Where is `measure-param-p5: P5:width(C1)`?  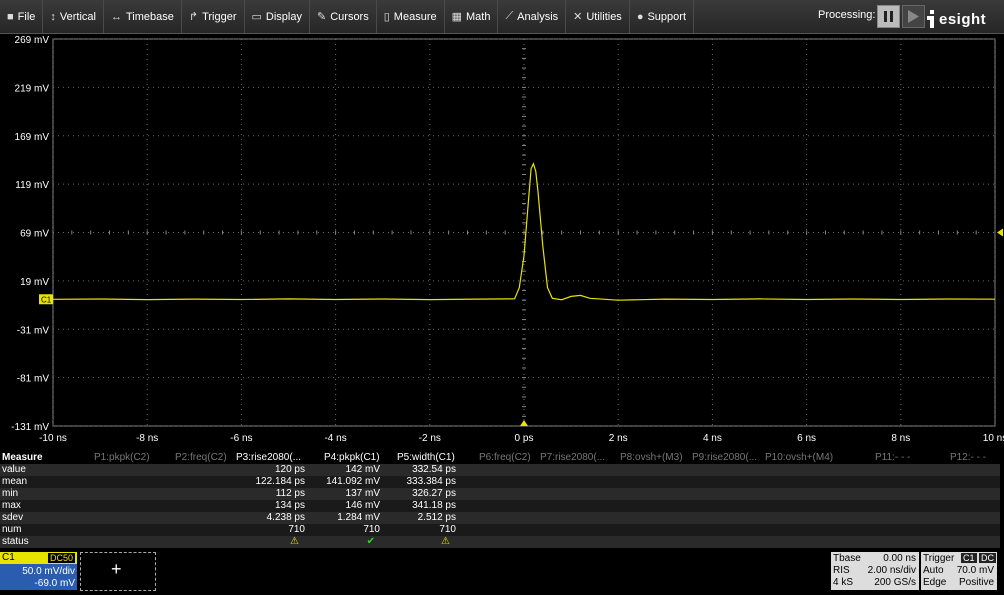
measure-param-p5: P5:width(C1) is located at coordinates (426, 458).